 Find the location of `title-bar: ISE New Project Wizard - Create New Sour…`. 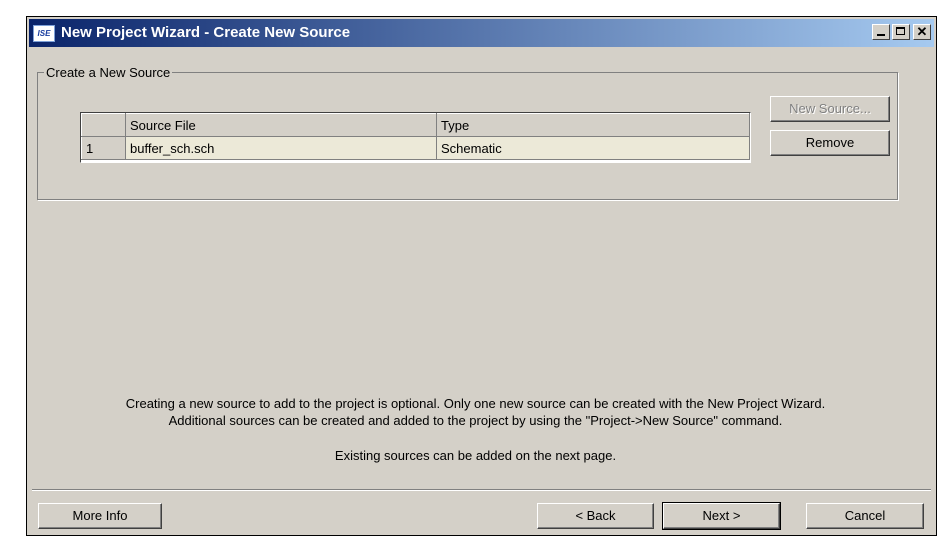

title-bar: ISE New Project Wizard - Create New Sour… is located at coordinates (481, 33).